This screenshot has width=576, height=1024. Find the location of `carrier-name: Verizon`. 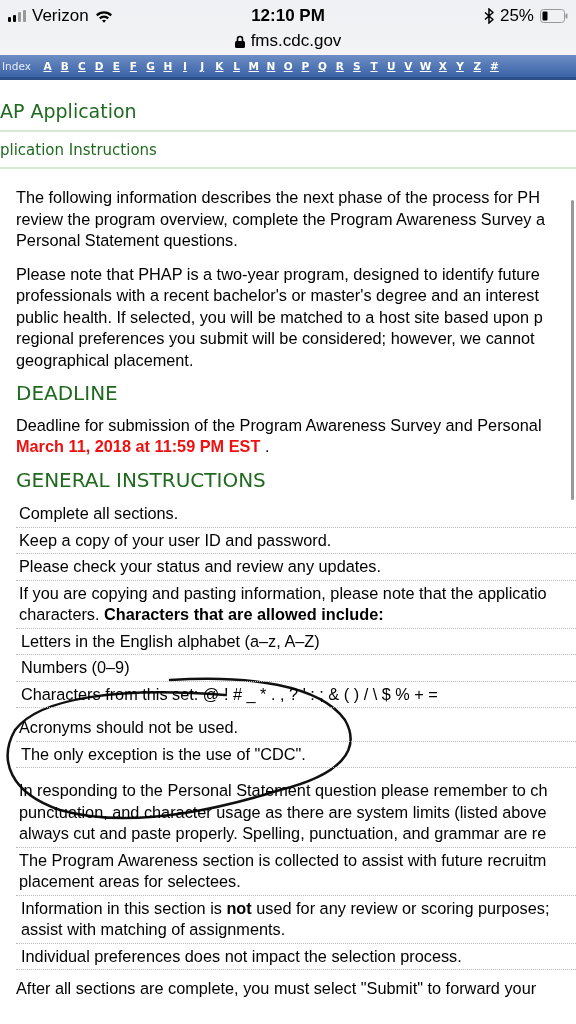

carrier-name: Verizon is located at coordinates (60, 16).